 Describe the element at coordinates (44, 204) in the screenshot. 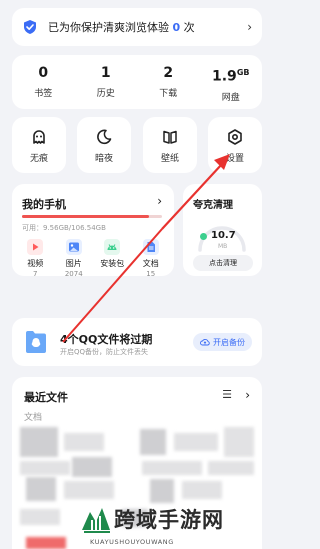

I see `my-phone-title: 我的手机` at that location.